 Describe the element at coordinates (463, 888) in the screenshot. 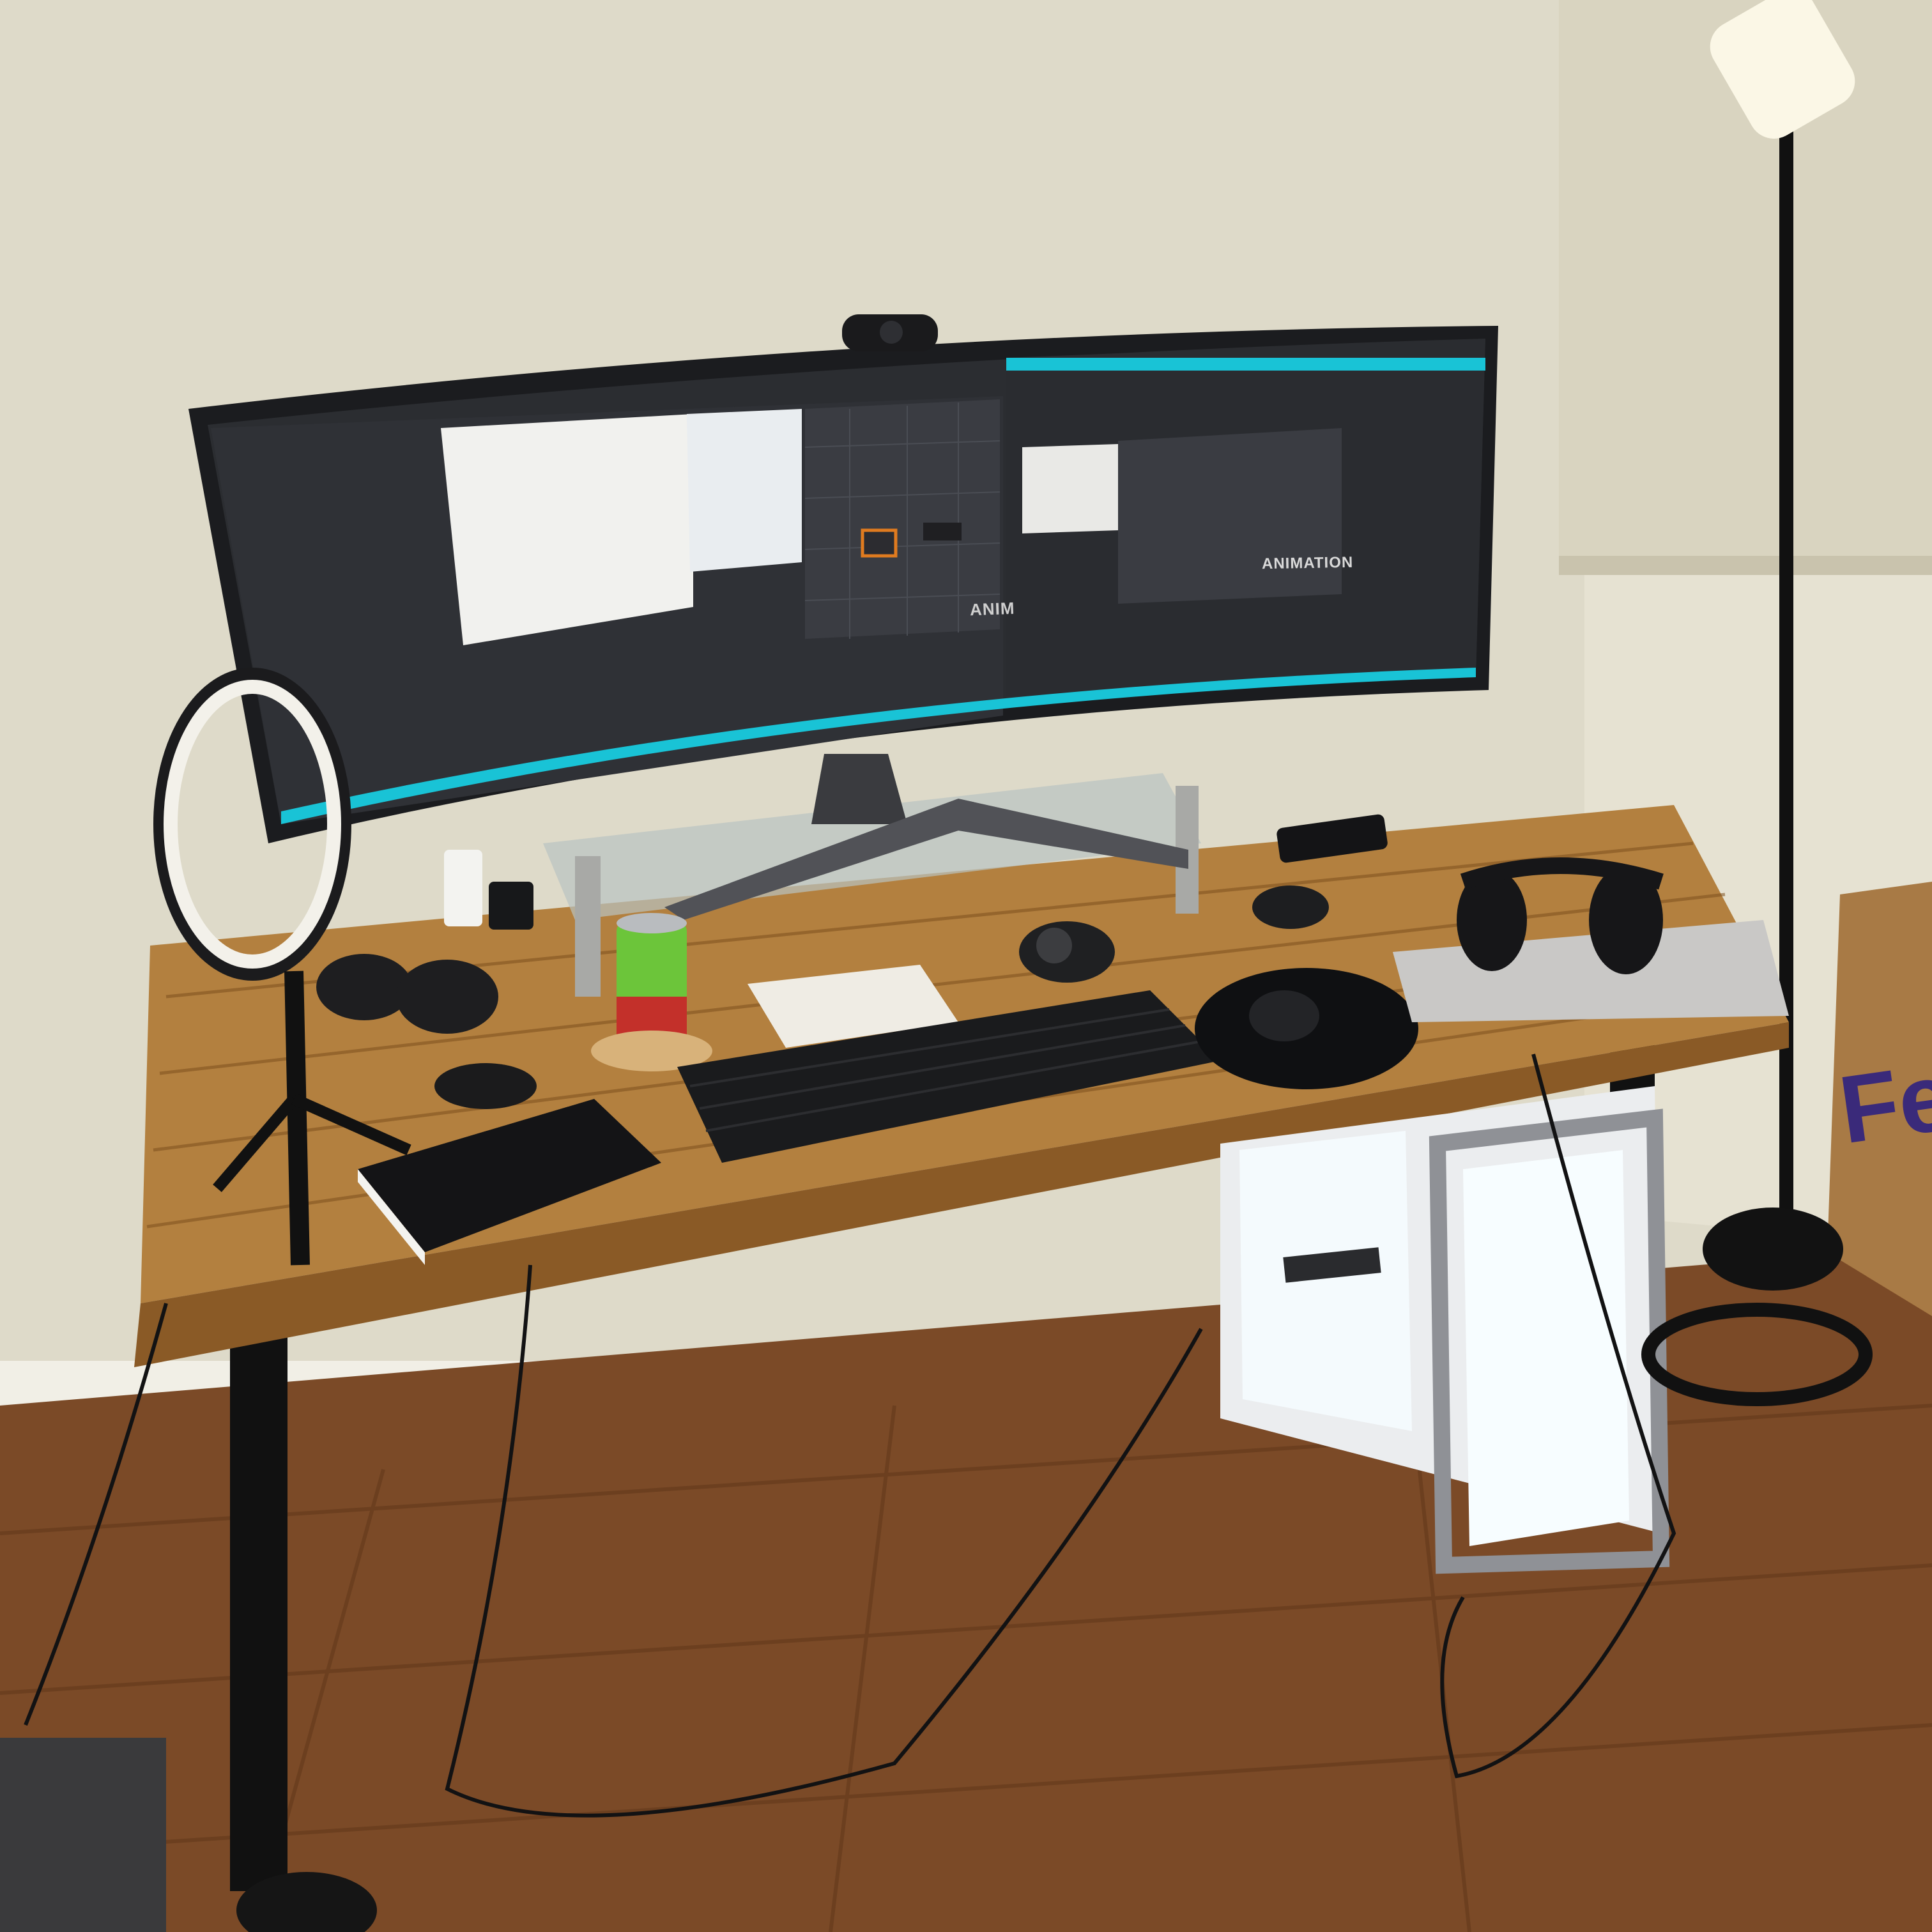

I see `power-strip` at that location.